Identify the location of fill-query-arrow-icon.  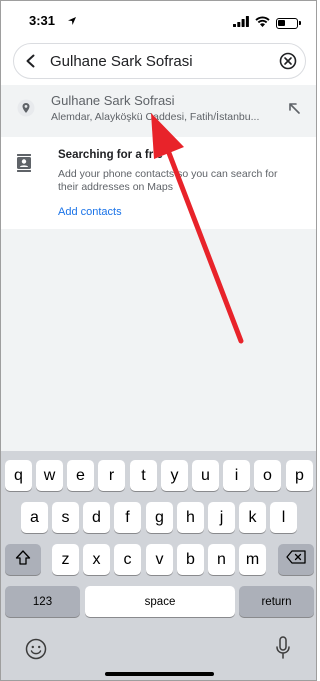
(294, 108).